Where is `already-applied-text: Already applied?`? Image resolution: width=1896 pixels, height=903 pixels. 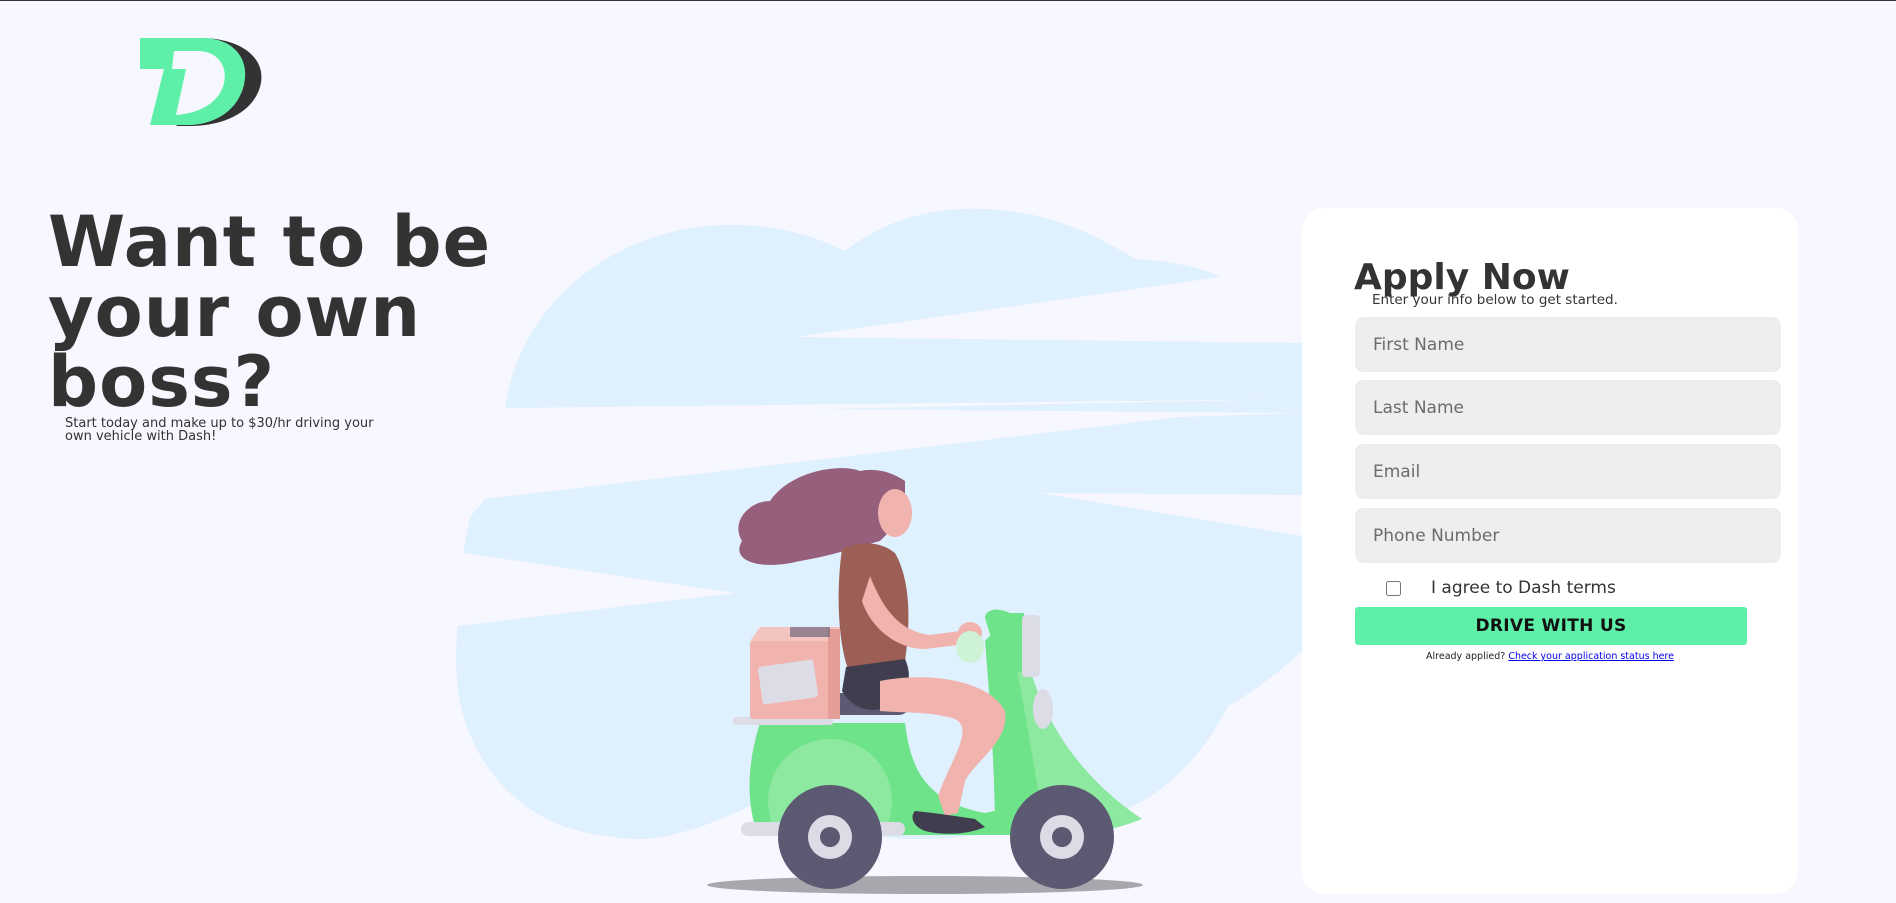
already-applied-text: Already applied? is located at coordinates (1466, 656).